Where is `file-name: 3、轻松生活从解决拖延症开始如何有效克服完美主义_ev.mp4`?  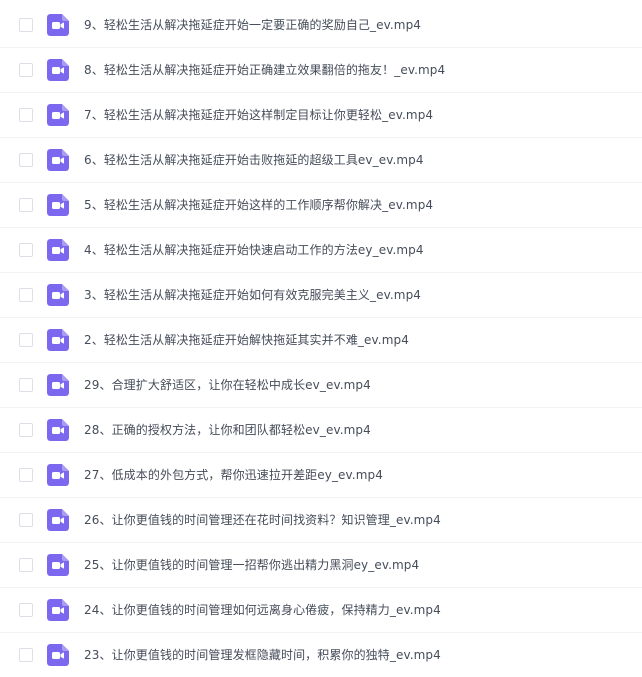 file-name: 3、轻松生活从解决拖延症开始如何有效克服完美主义_ev.mp4 is located at coordinates (252, 295).